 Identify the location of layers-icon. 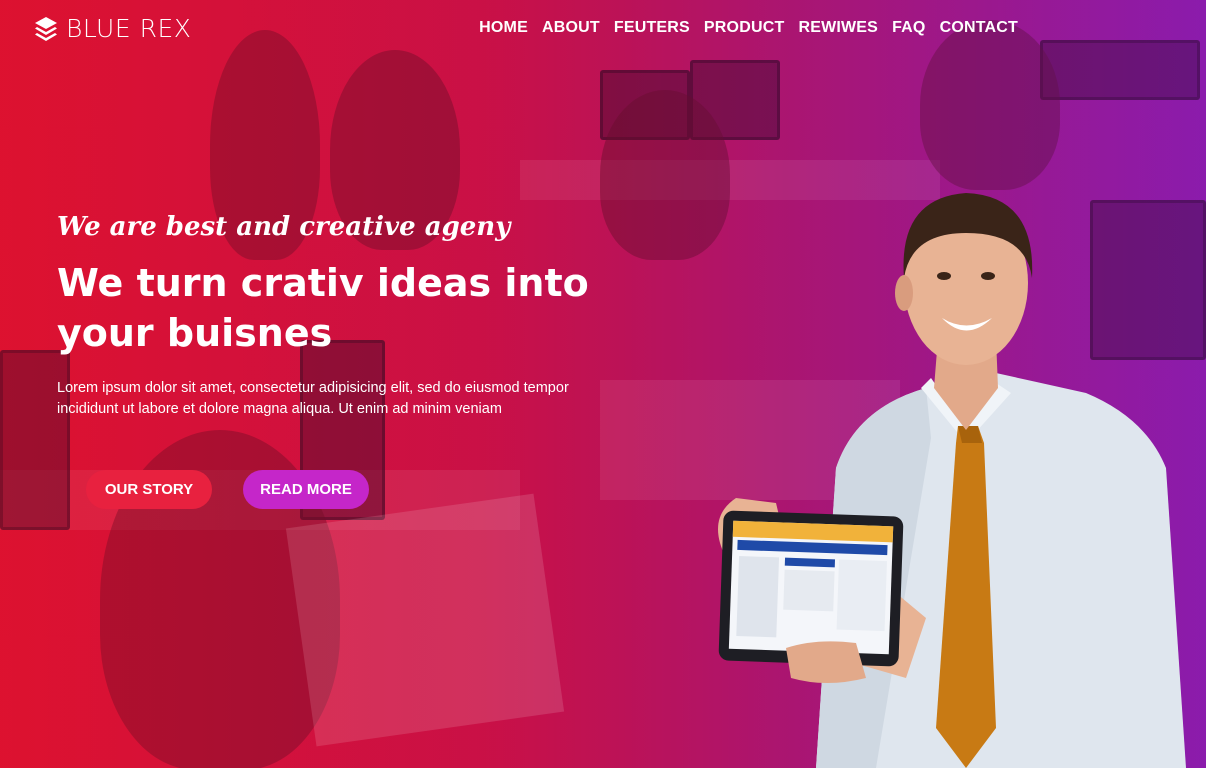
(46, 28).